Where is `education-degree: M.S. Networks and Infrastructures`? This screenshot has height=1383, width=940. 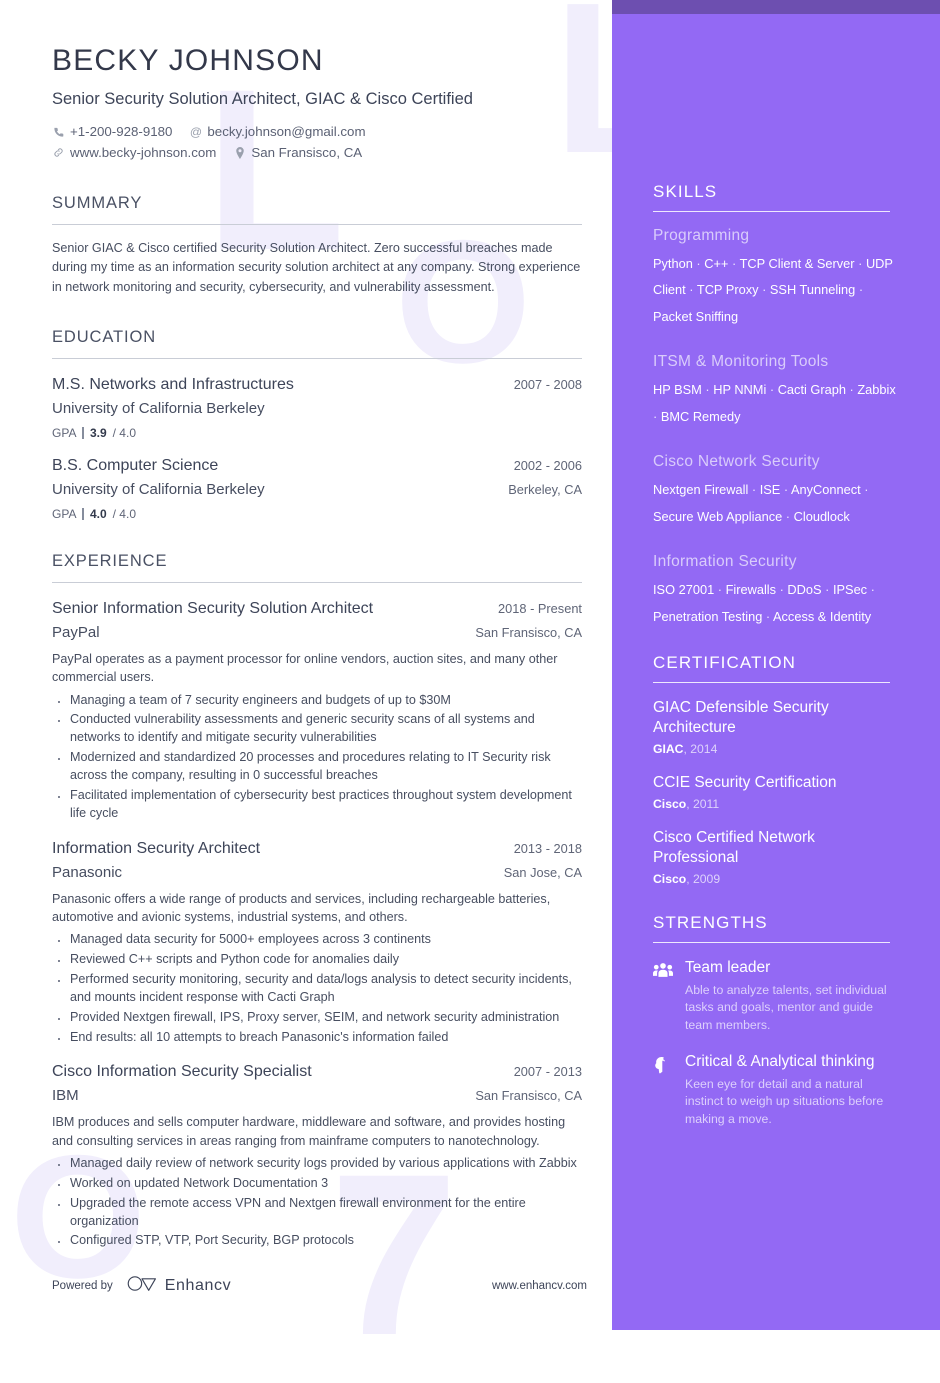 education-degree: M.S. Networks and Infrastructures is located at coordinates (173, 385).